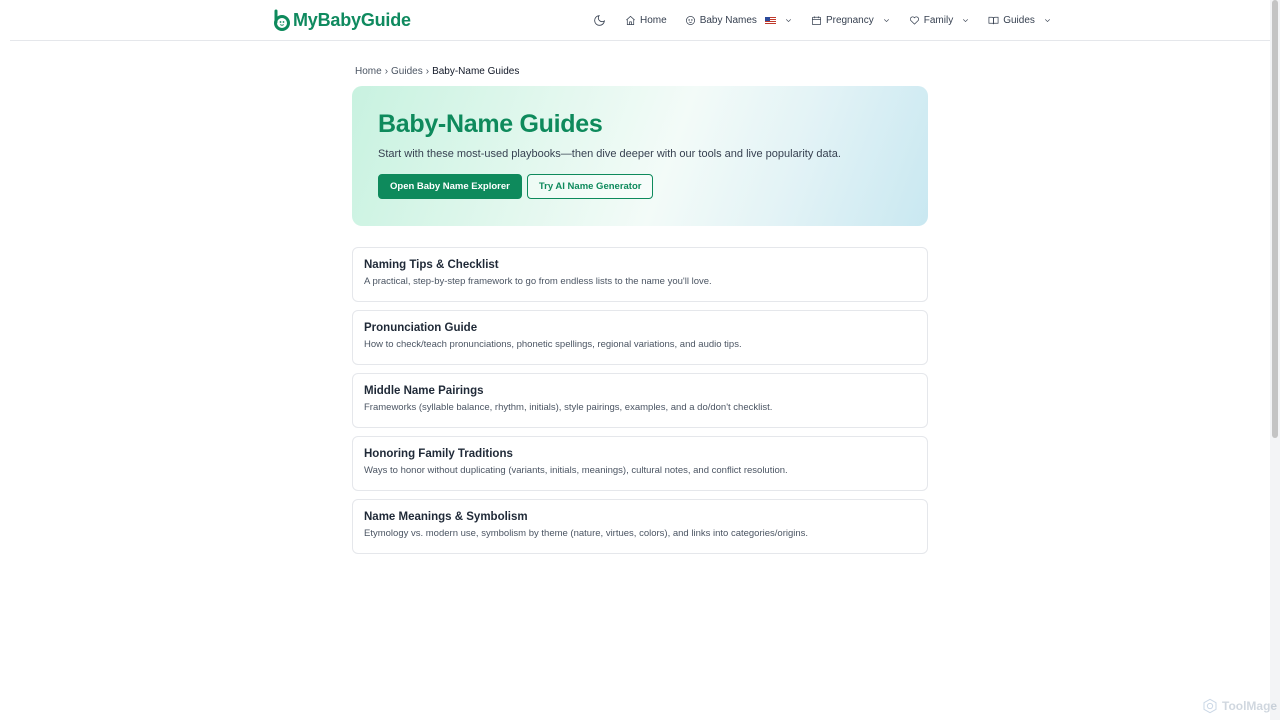 The width and height of the screenshot is (1280, 720). What do you see at coordinates (1210, 706) in the screenshot?
I see `toolmage-logo-icon` at bounding box center [1210, 706].